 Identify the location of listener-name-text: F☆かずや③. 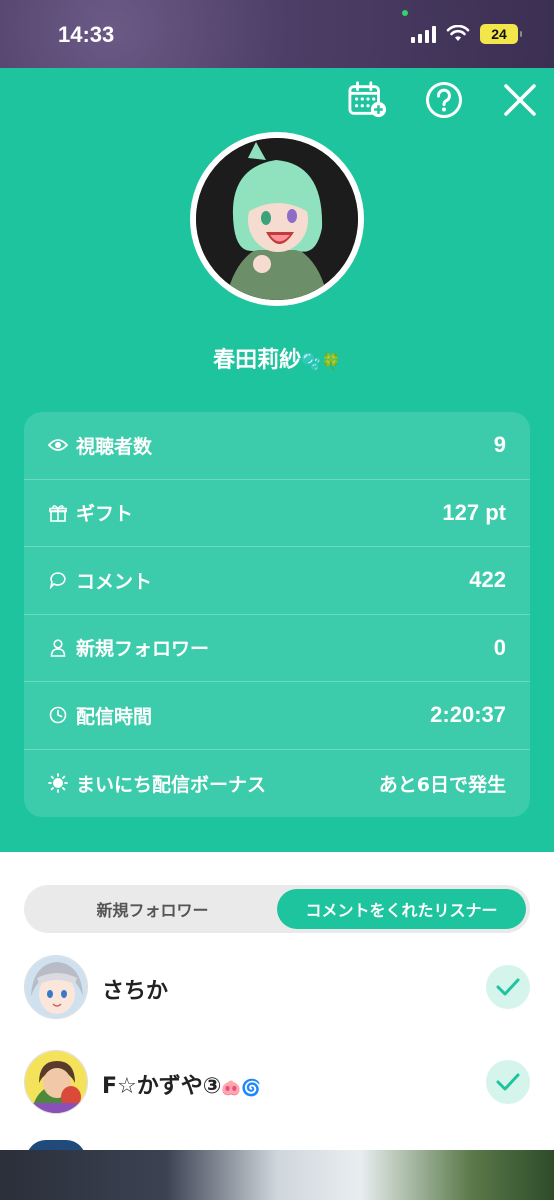
(162, 1086).